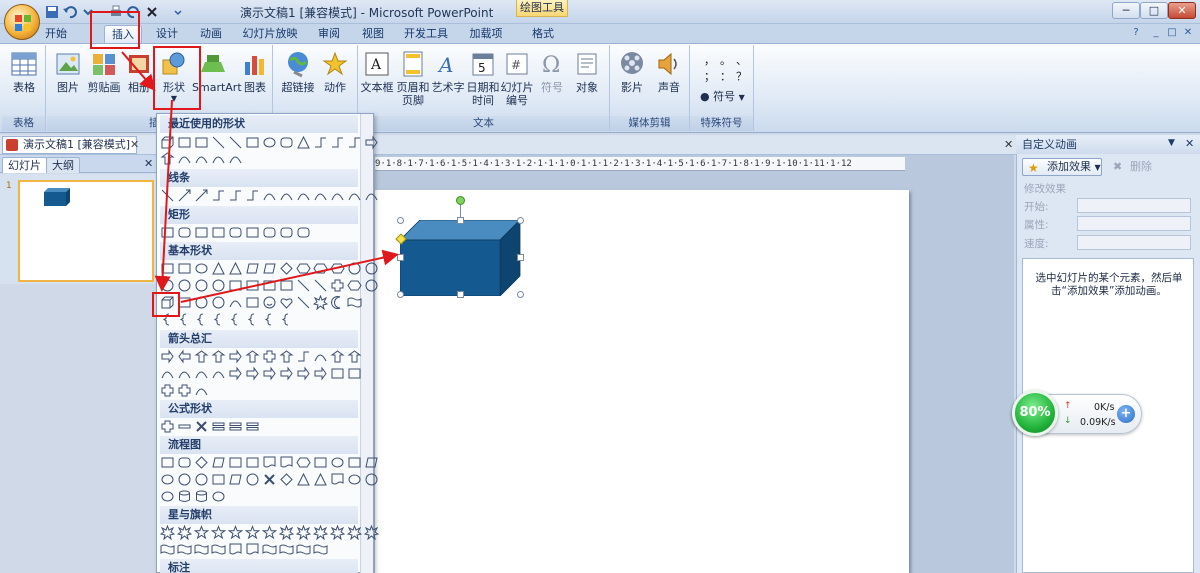  I want to click on header-footer-button: 页眉和页脚, so click(413, 78).